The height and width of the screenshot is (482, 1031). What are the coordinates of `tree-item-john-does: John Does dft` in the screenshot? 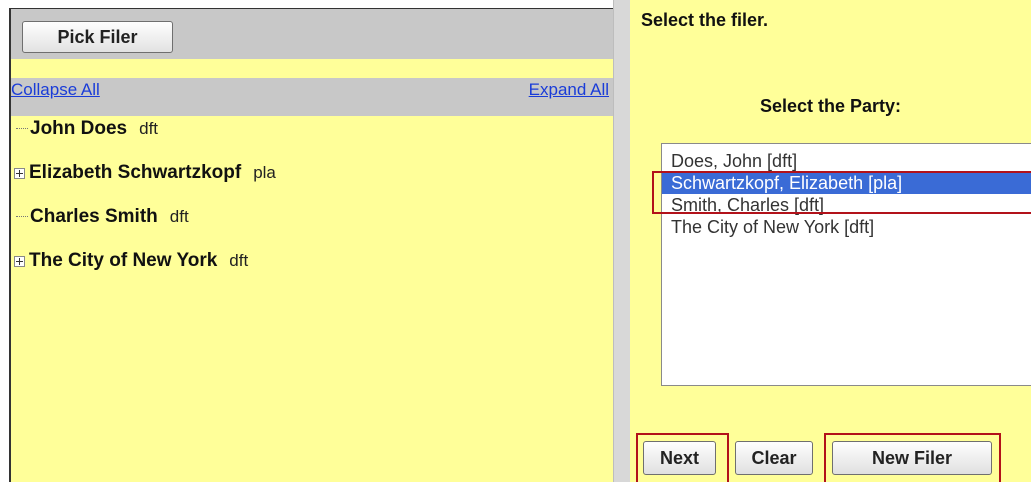 It's located at (84, 129).